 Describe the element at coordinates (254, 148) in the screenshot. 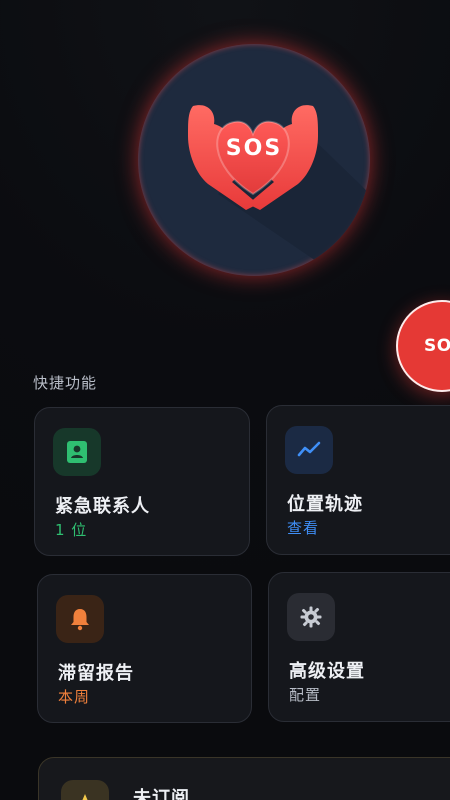

I see `logo-text: SOS` at that location.